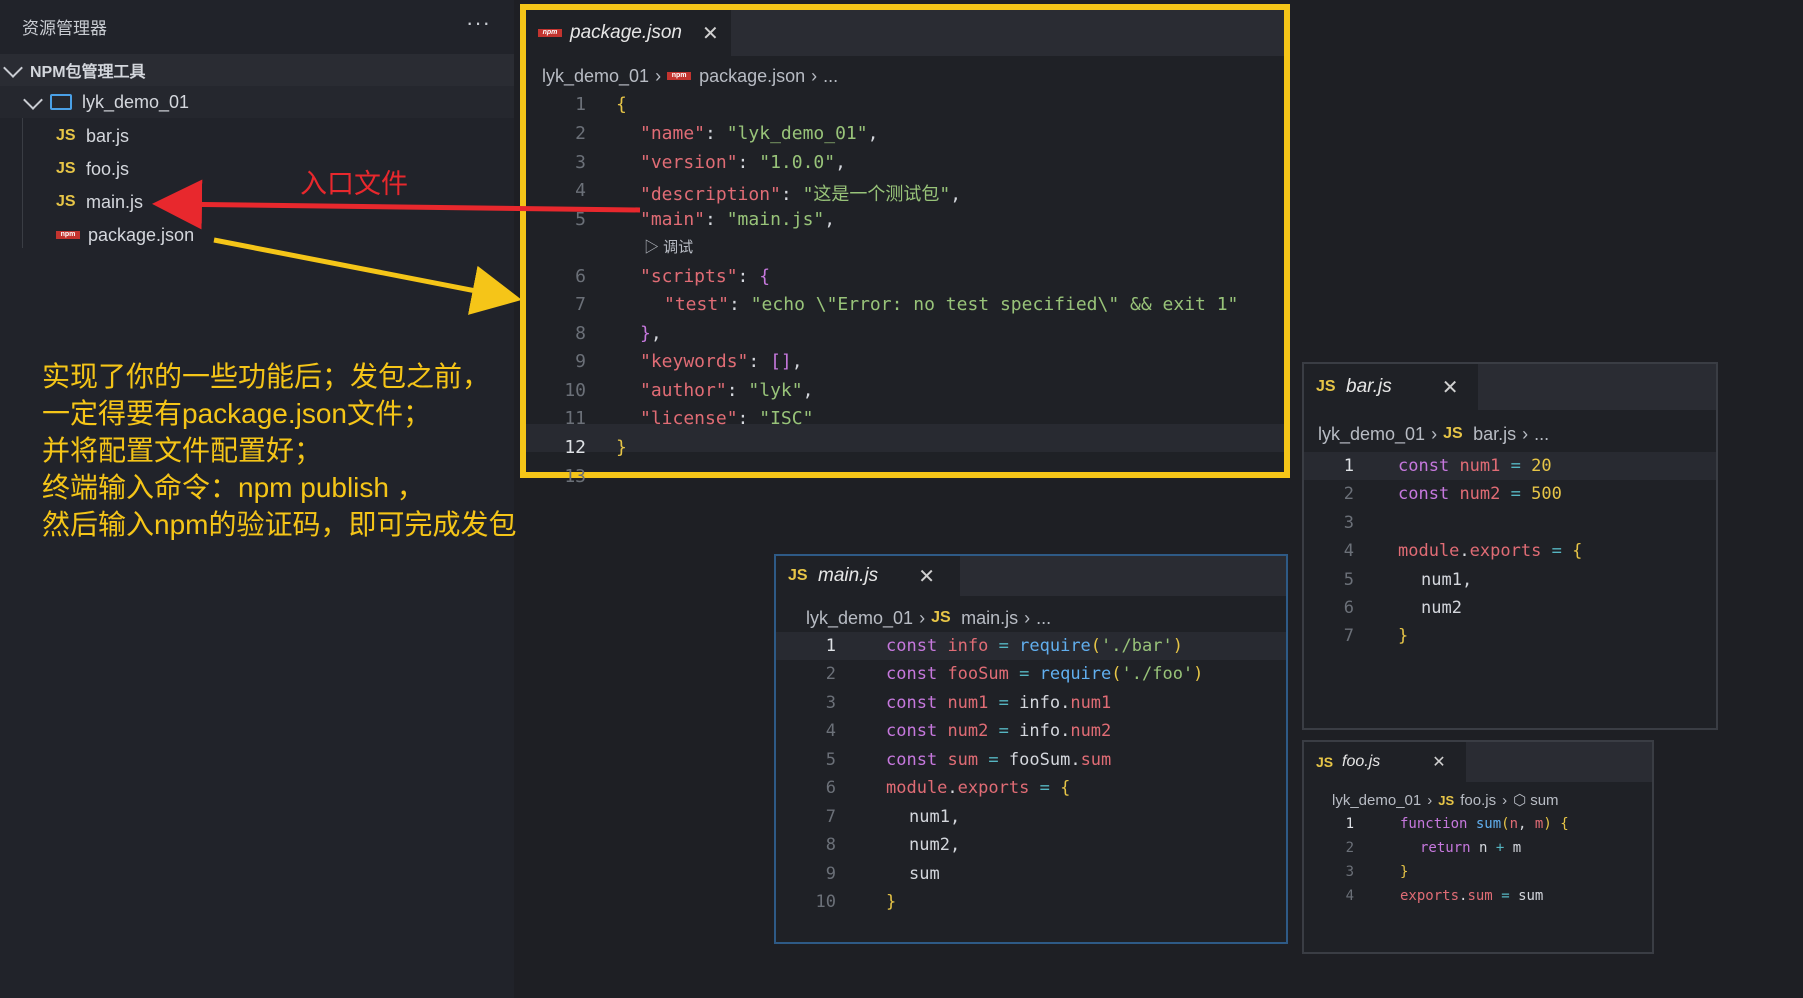 The height and width of the screenshot is (998, 1803). I want to click on workspace-section: NPM包管理工具, so click(257, 70).